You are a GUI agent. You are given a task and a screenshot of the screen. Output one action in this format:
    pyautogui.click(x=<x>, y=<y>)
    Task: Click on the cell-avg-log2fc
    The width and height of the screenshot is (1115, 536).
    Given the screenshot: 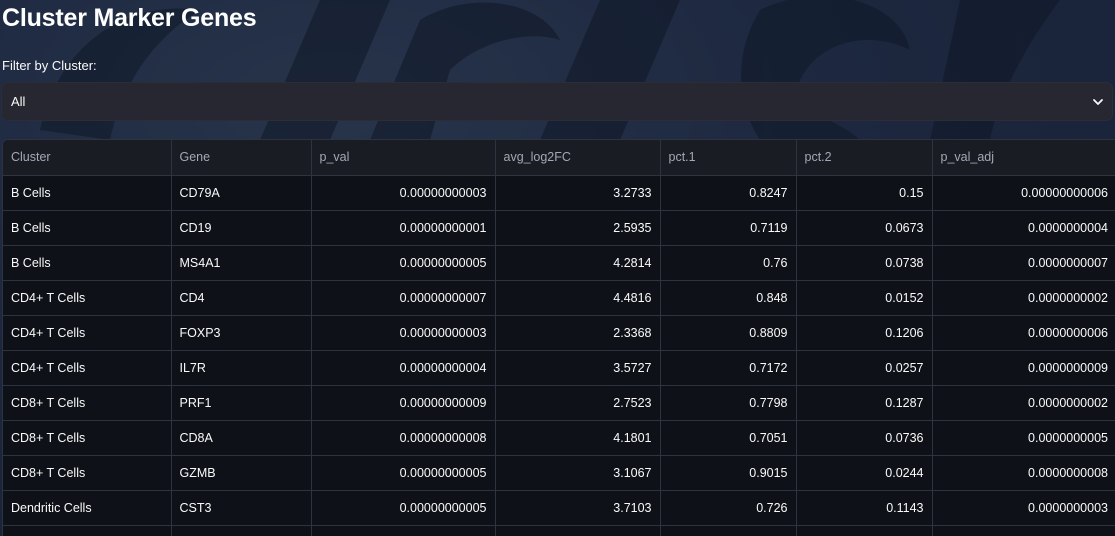 What is the action you would take?
    pyautogui.click(x=578, y=530)
    